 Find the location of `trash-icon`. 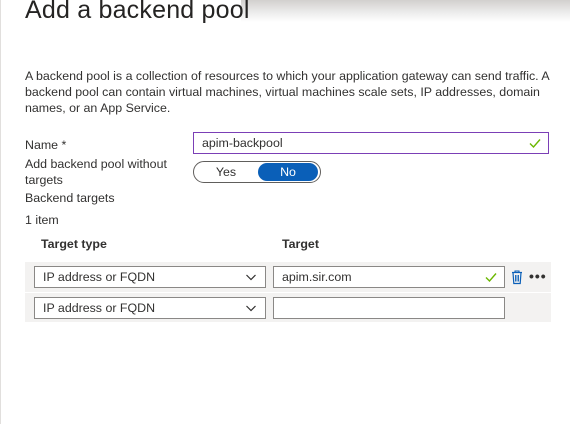

trash-icon is located at coordinates (517, 277).